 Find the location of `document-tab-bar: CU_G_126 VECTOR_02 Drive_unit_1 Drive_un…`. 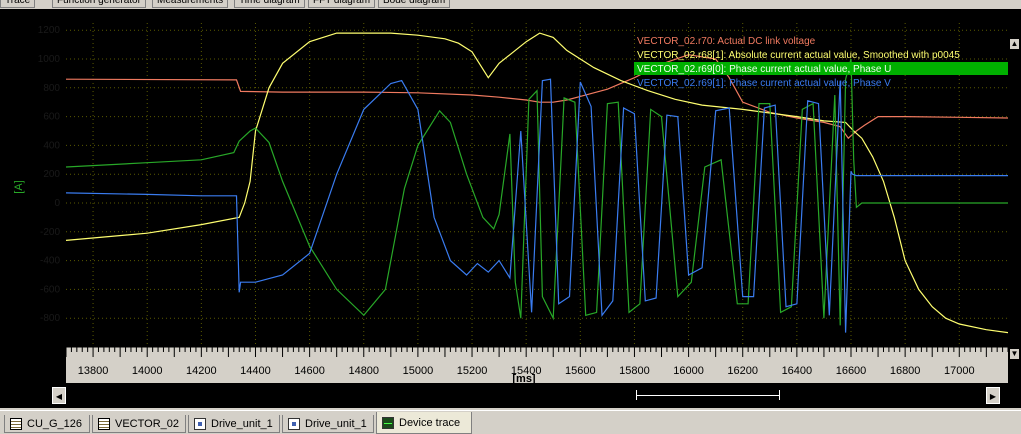

document-tab-bar: CU_G_126 VECTOR_02 Drive_unit_1 Drive_un… is located at coordinates (510, 422).